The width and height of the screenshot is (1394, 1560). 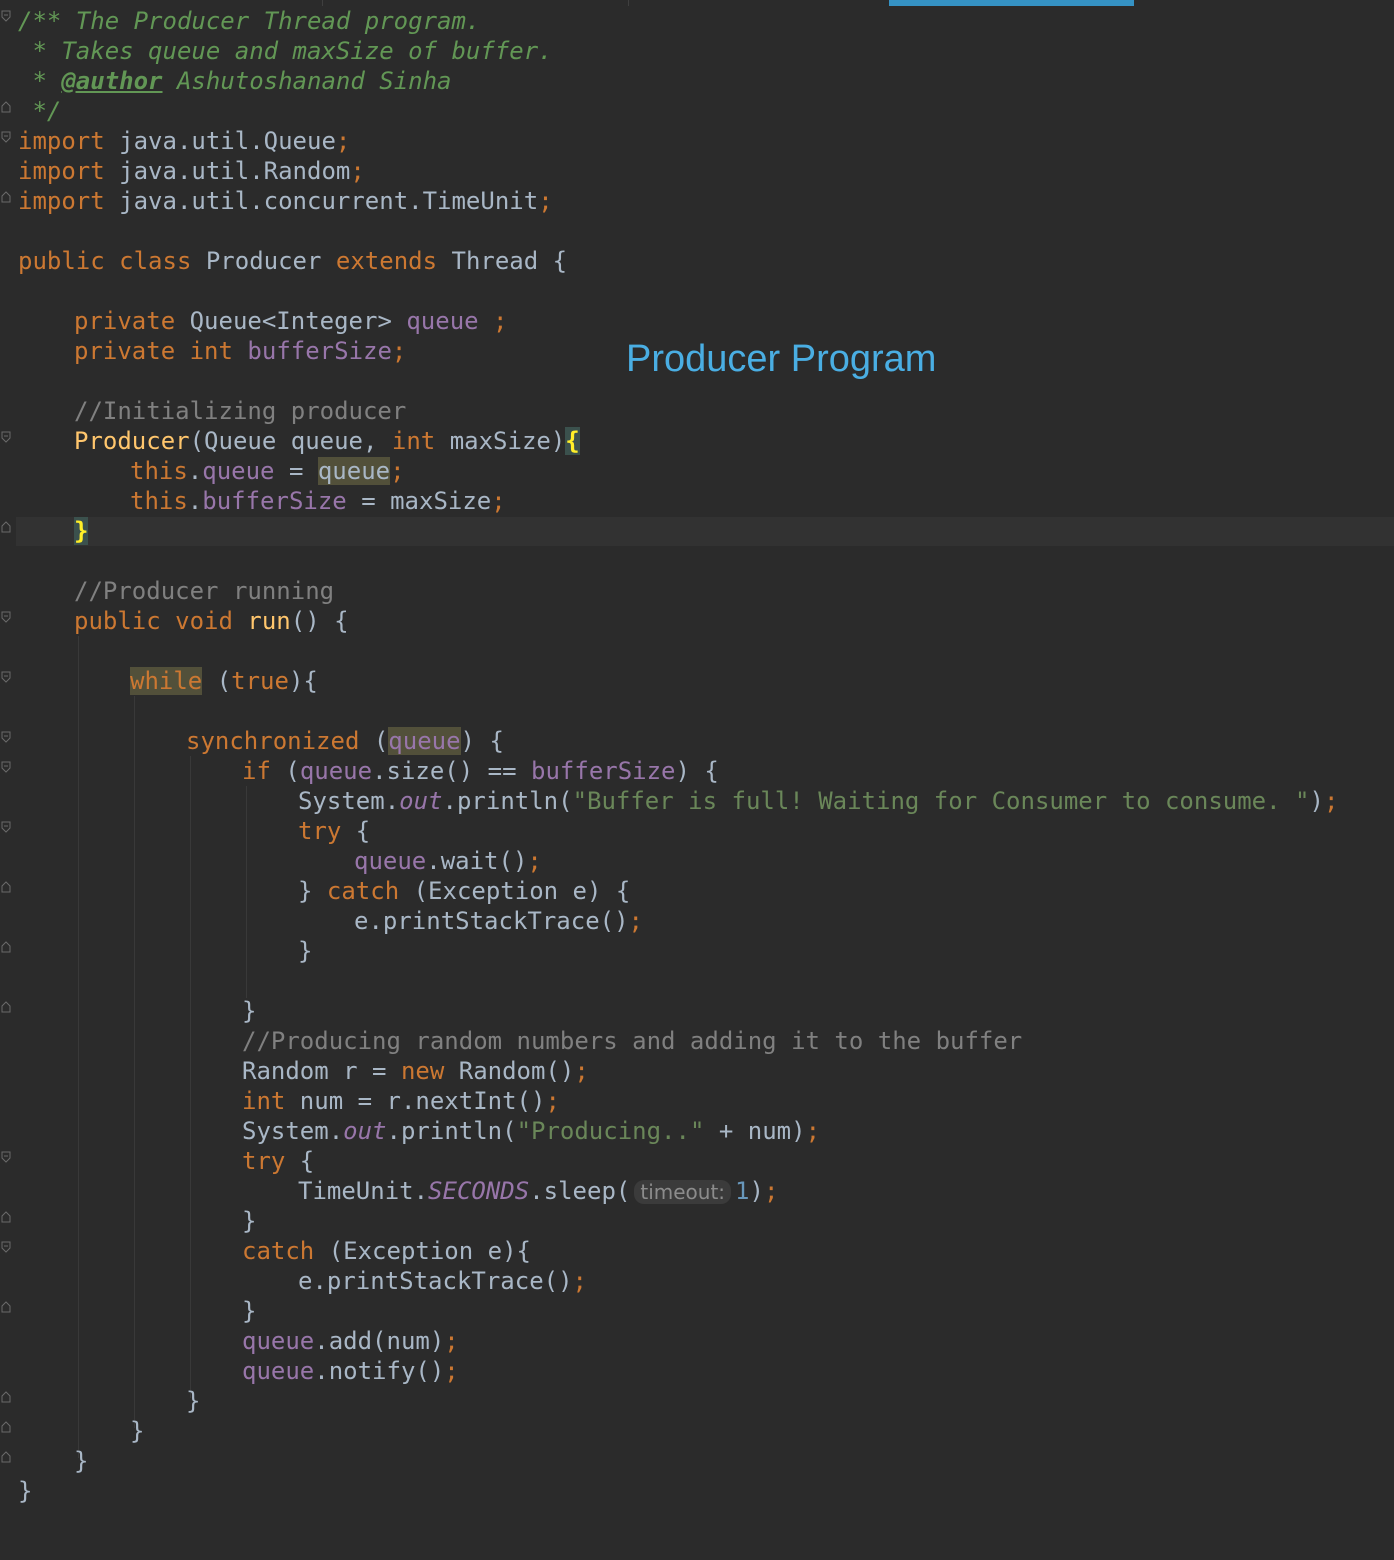 I want to click on code-line: this.bufferSize = maxSize;, so click(x=318, y=501).